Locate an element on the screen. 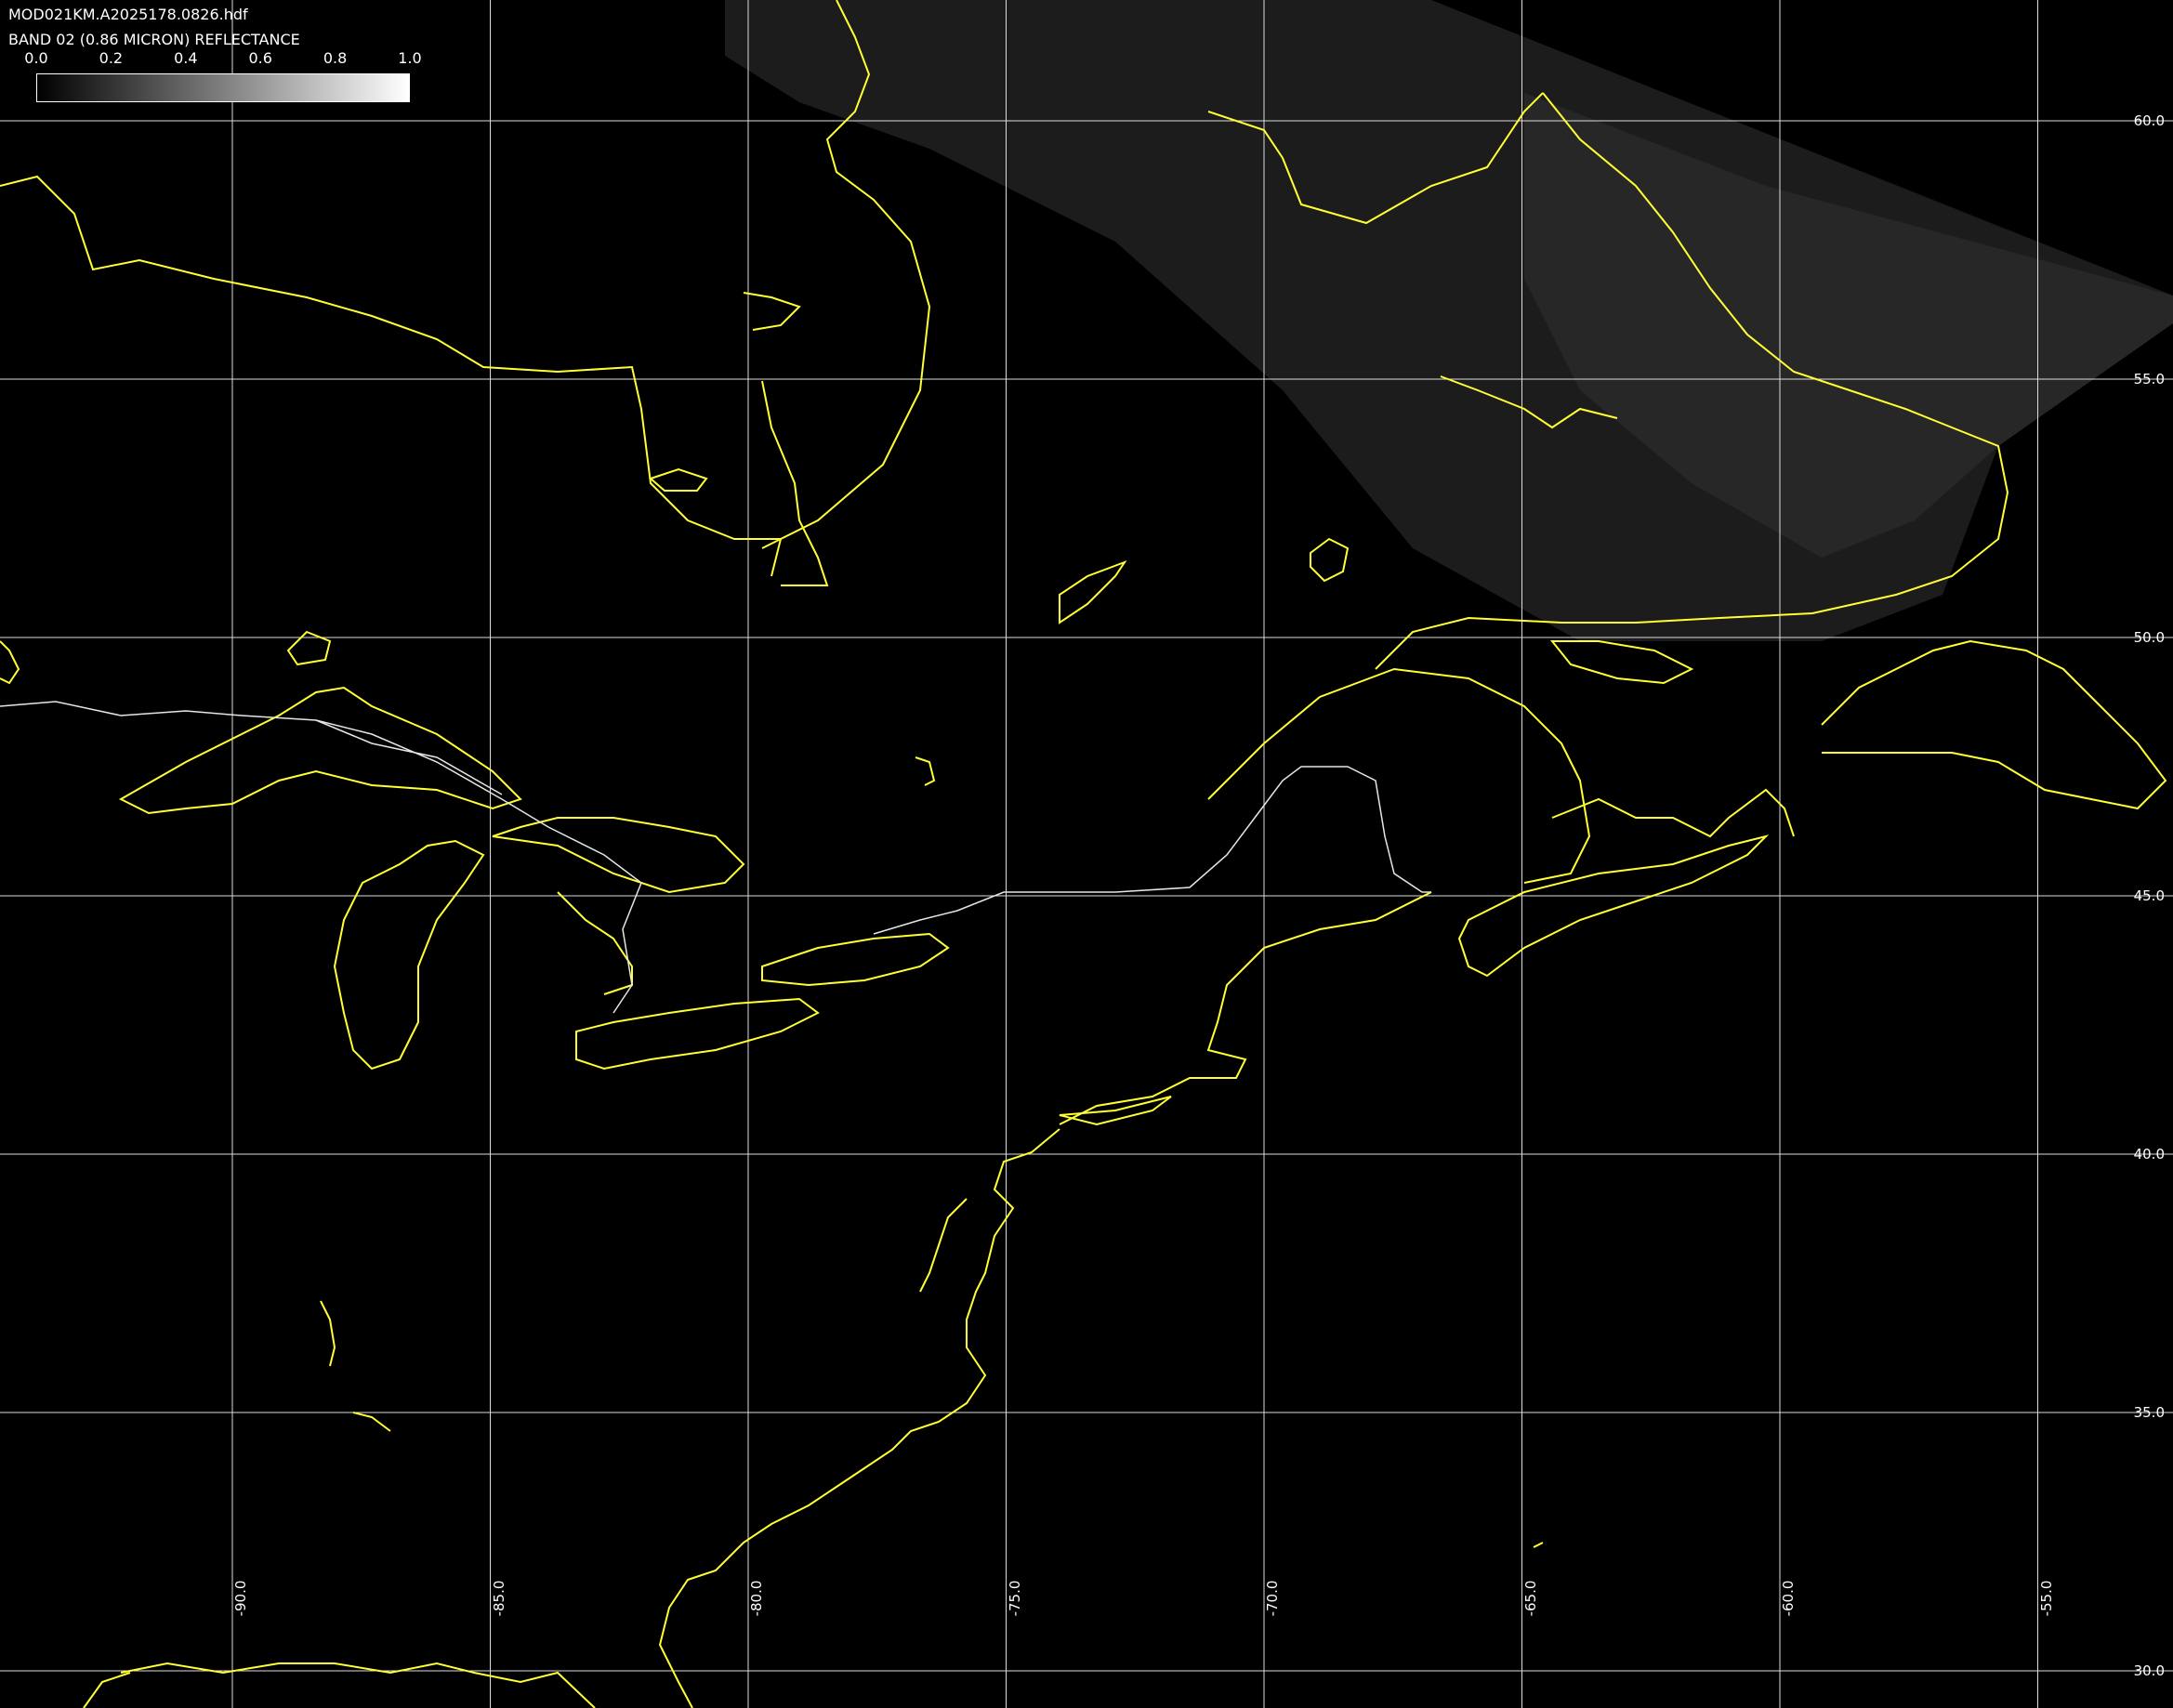 The width and height of the screenshot is (2173, 1708). colorbar-tick-label: 1.0 is located at coordinates (410, 58).